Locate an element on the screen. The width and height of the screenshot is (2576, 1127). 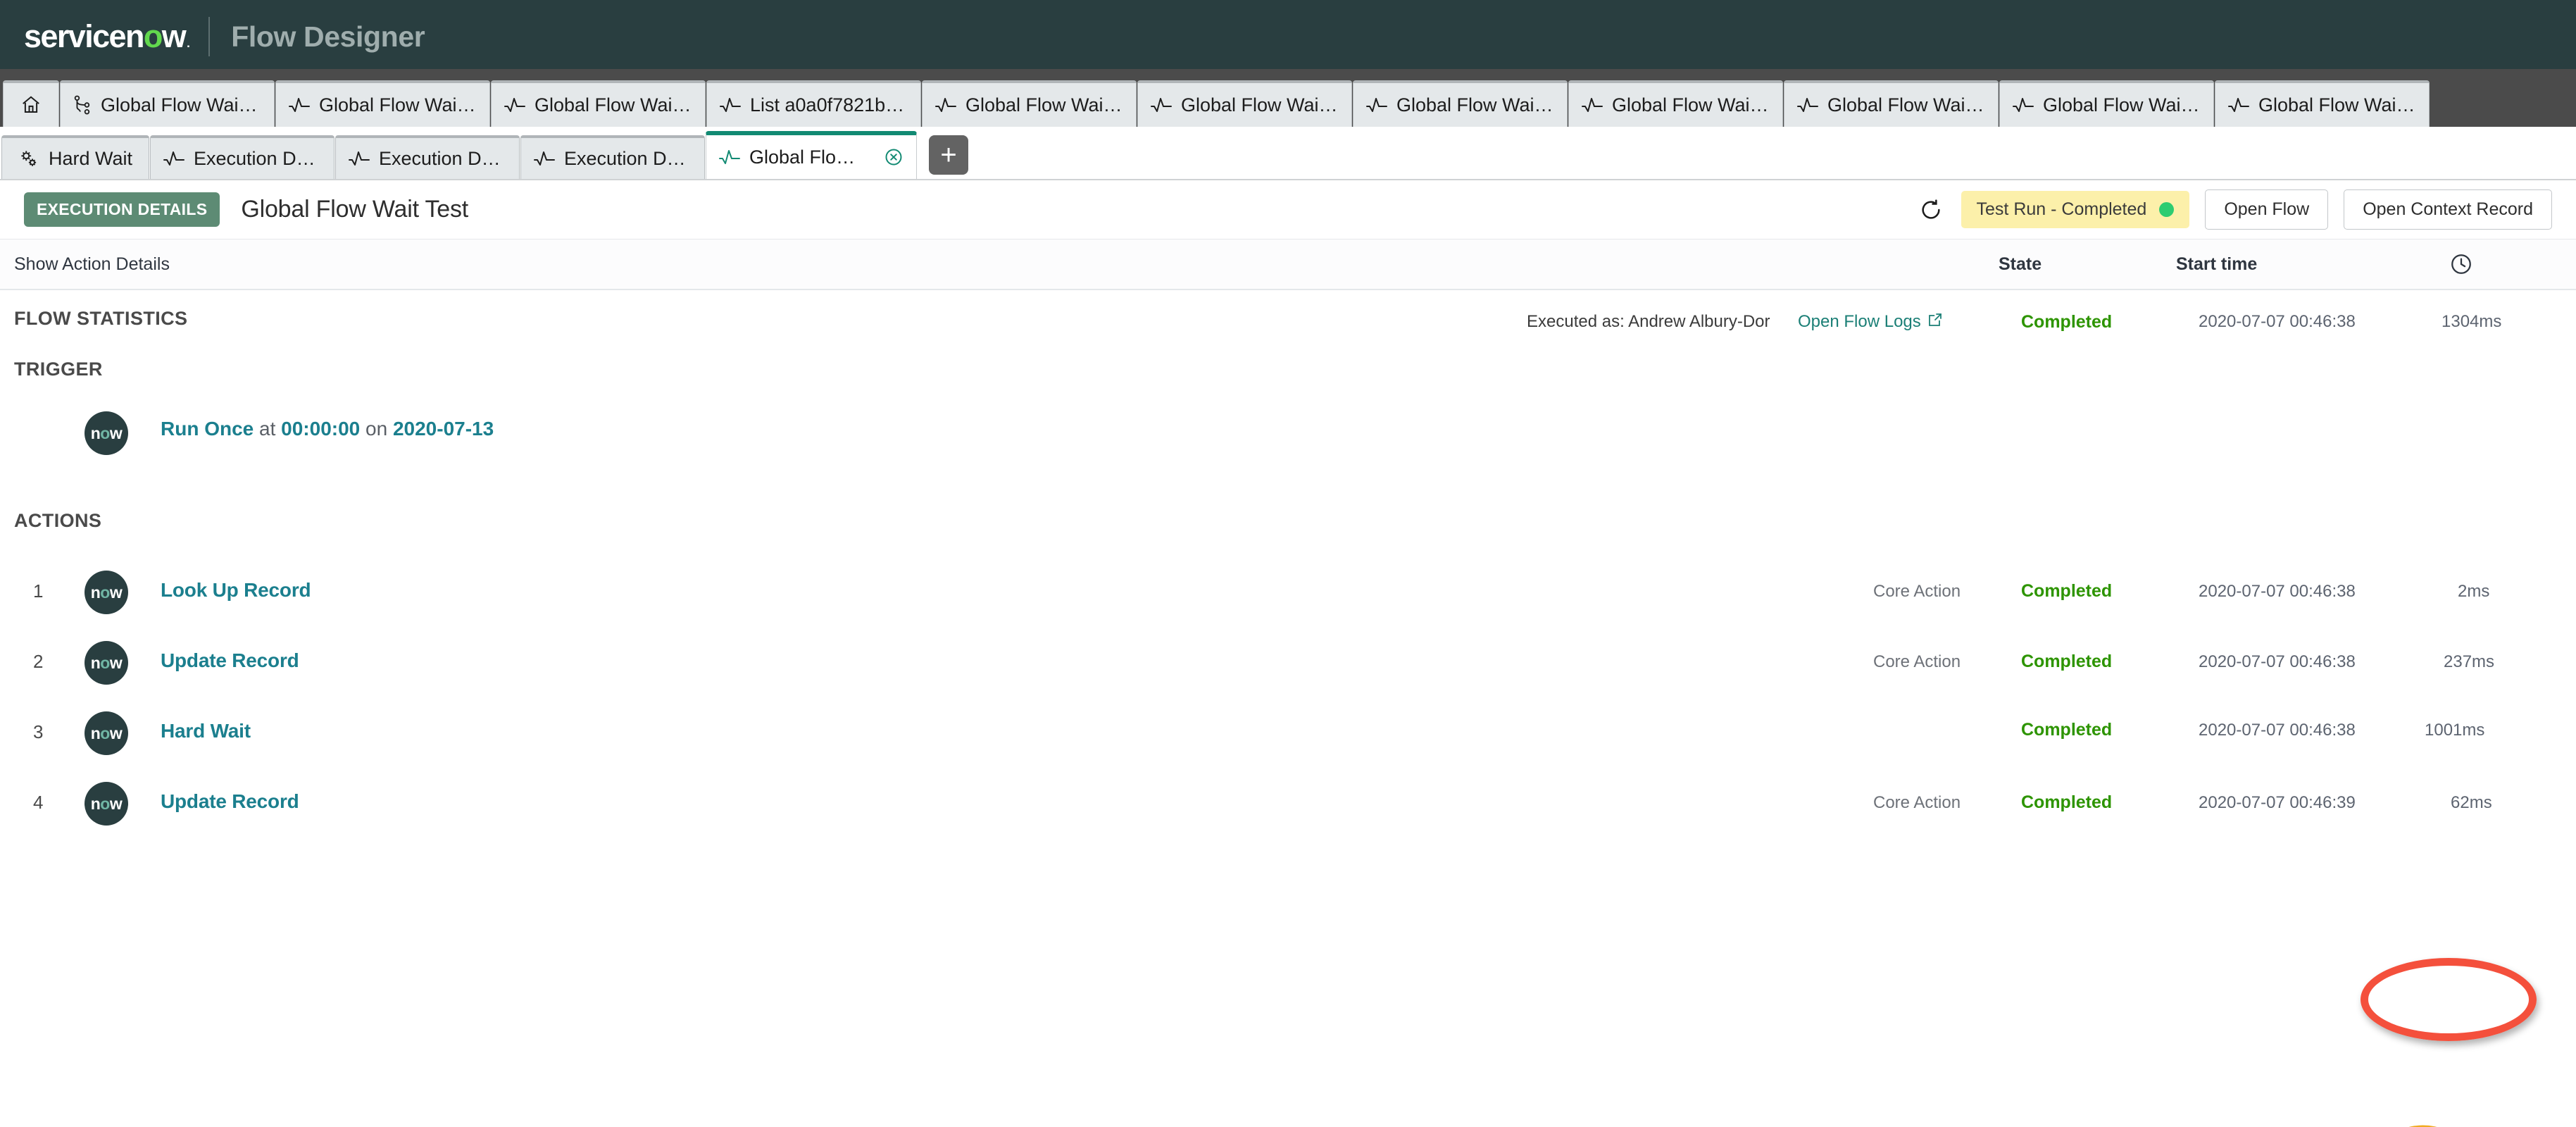
gears-icon is located at coordinates (28, 158).